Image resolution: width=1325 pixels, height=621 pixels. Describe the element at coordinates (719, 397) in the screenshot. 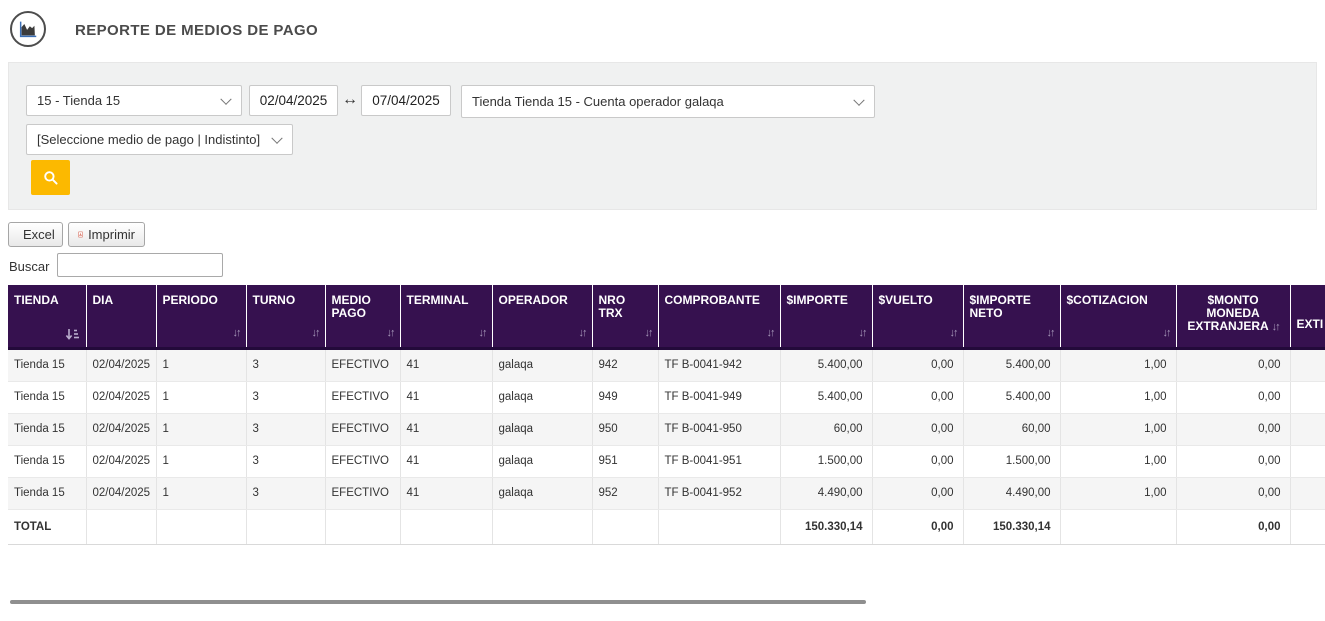

I see `table-cell: TF B-0041-949` at that location.